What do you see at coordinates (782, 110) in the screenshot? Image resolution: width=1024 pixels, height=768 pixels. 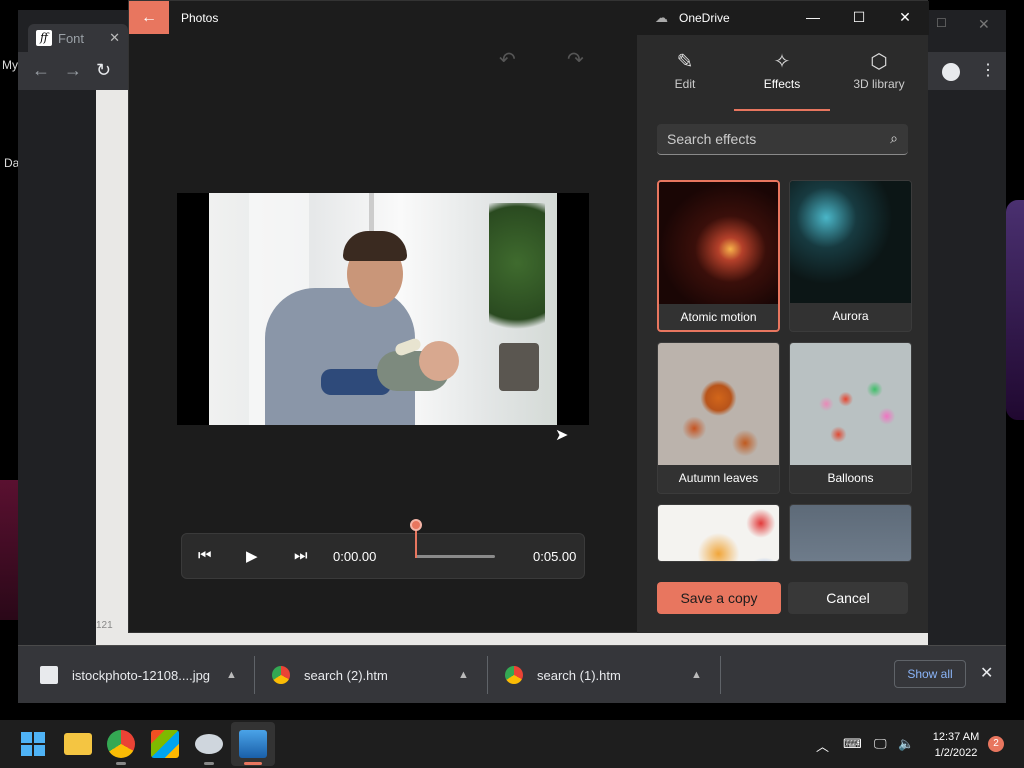 I see `active-tab-indicator` at bounding box center [782, 110].